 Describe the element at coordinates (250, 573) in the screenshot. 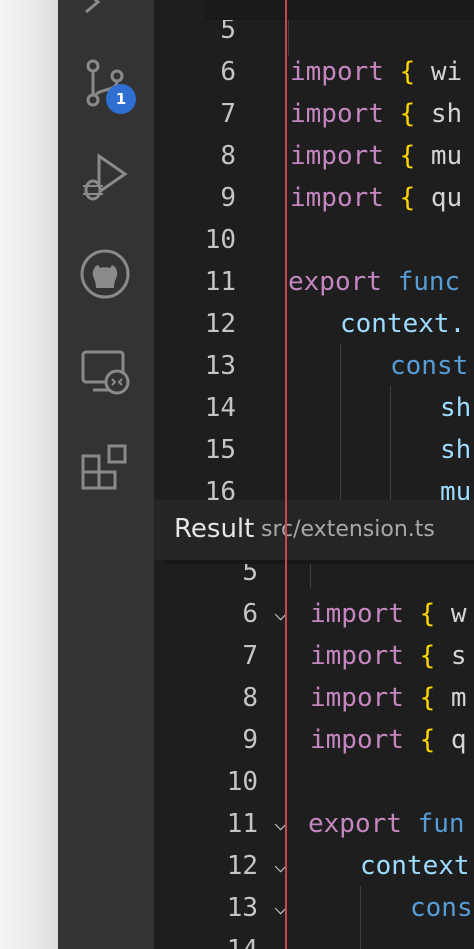

I see `code-line: 5` at that location.